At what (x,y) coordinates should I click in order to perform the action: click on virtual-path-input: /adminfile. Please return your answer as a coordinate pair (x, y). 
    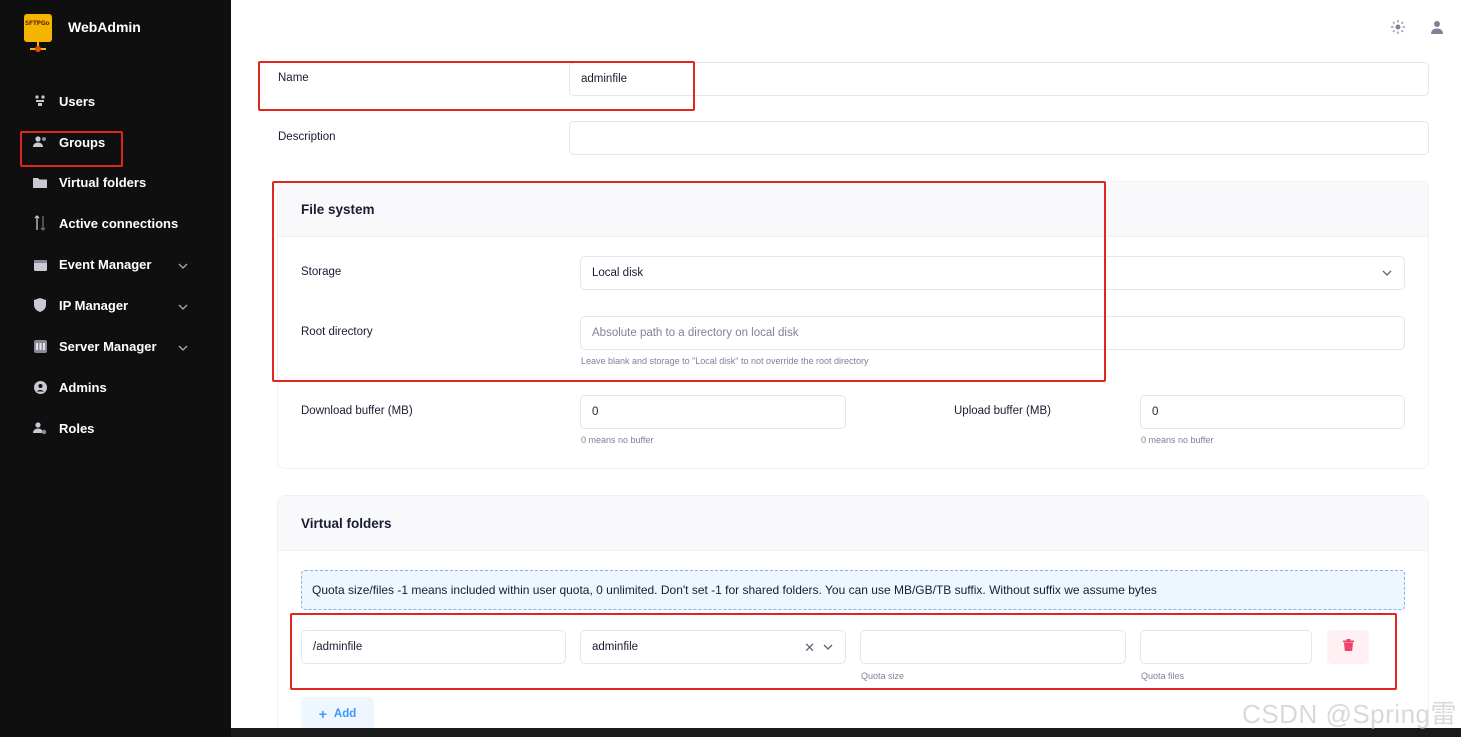
    Looking at the image, I should click on (433, 647).